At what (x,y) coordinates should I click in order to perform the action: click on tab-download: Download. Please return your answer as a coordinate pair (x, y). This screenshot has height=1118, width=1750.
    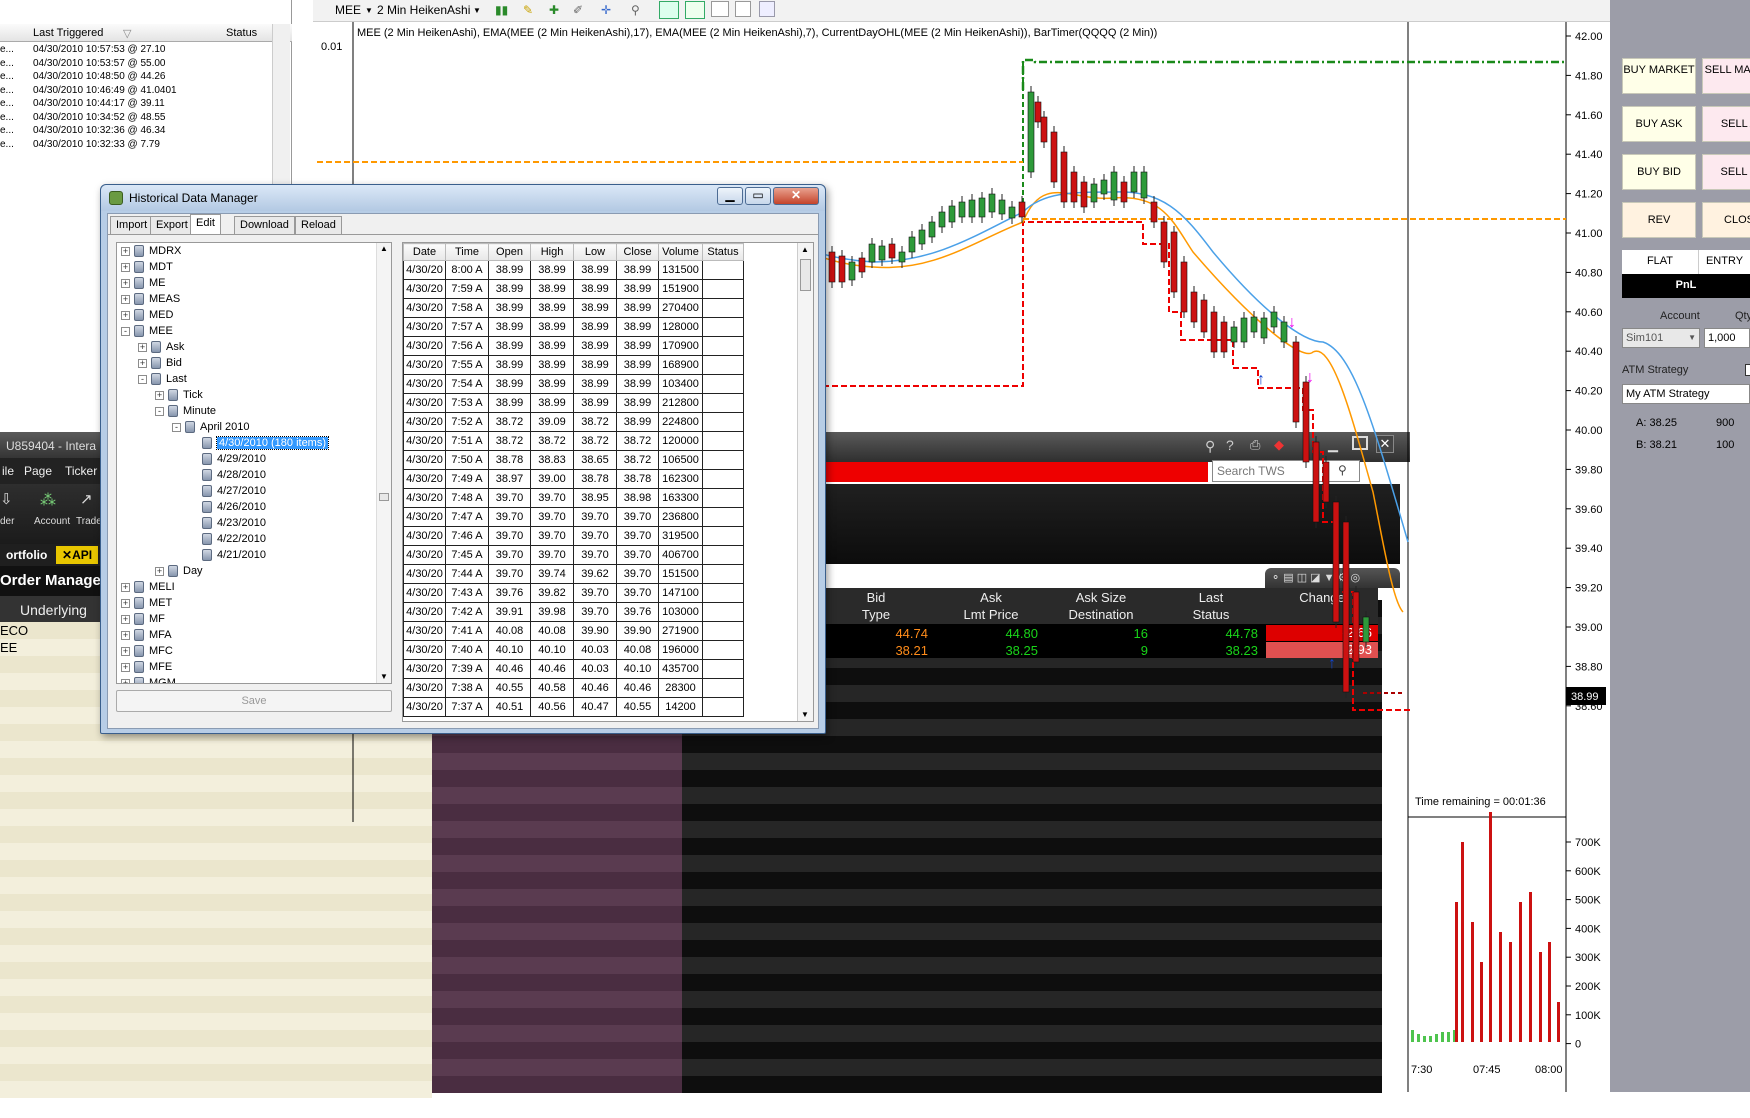
    Looking at the image, I should click on (264, 225).